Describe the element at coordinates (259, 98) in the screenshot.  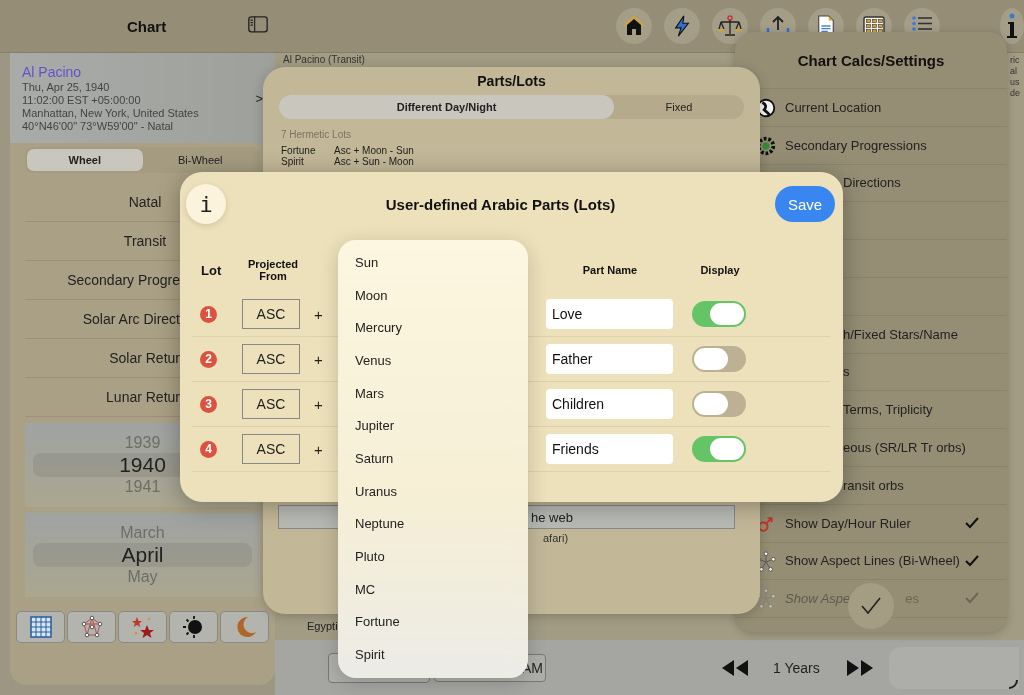
I see `chevron: >` at that location.